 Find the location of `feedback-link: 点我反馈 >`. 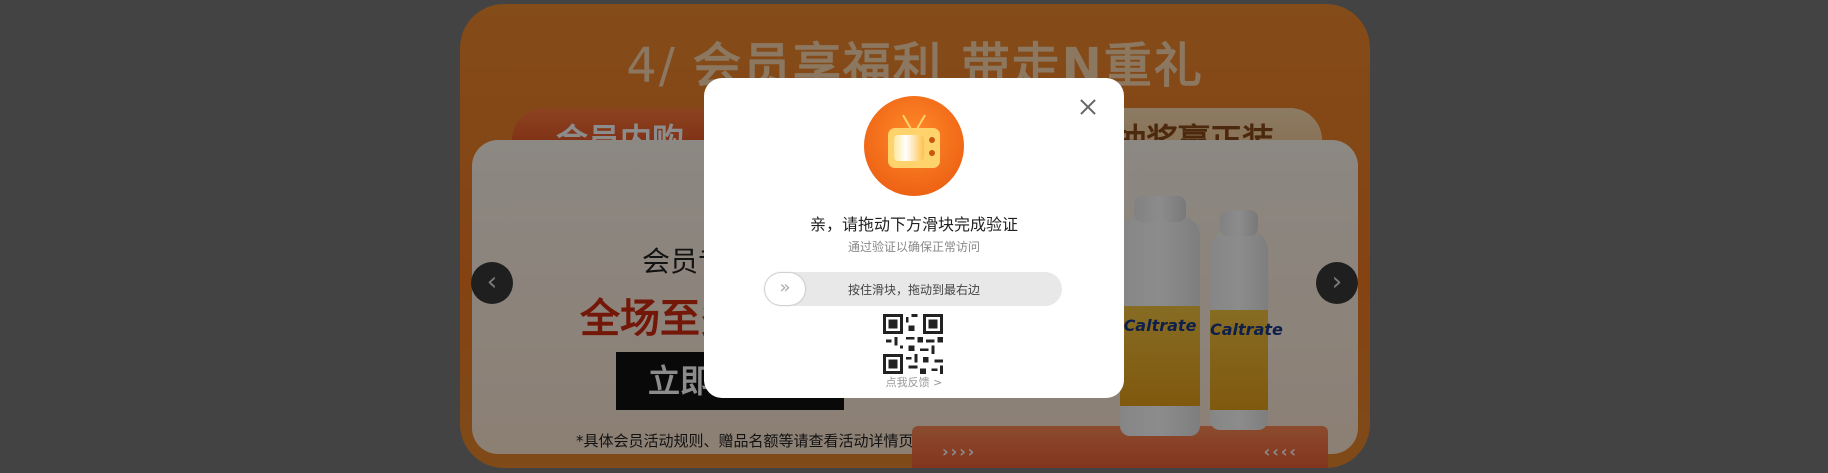

feedback-link: 点我反馈 > is located at coordinates (914, 382).